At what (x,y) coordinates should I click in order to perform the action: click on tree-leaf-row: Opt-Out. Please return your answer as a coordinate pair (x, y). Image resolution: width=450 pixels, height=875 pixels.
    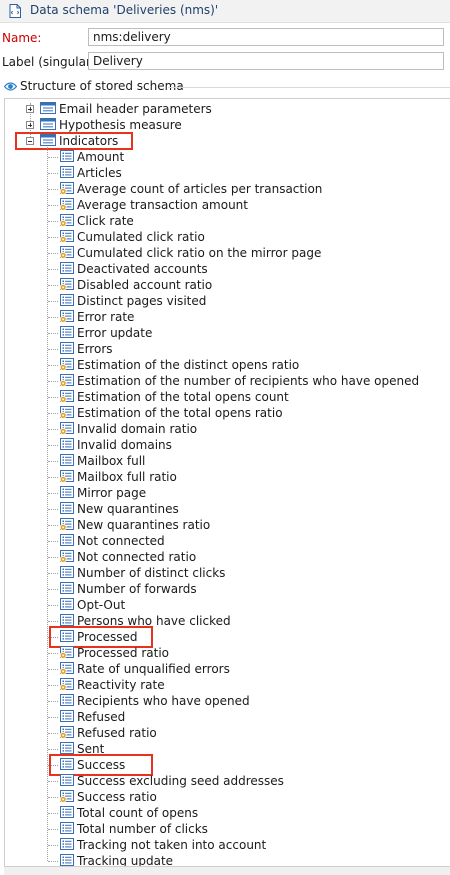
    Looking at the image, I should click on (227, 605).